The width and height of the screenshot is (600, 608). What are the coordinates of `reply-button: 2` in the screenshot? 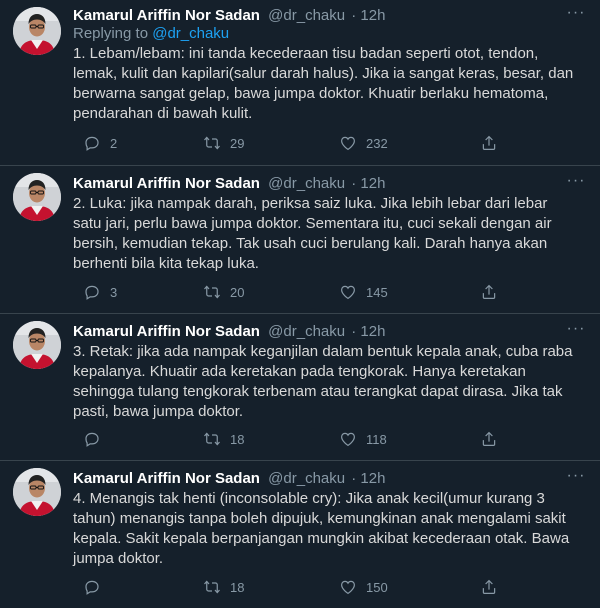 It's located at (100, 143).